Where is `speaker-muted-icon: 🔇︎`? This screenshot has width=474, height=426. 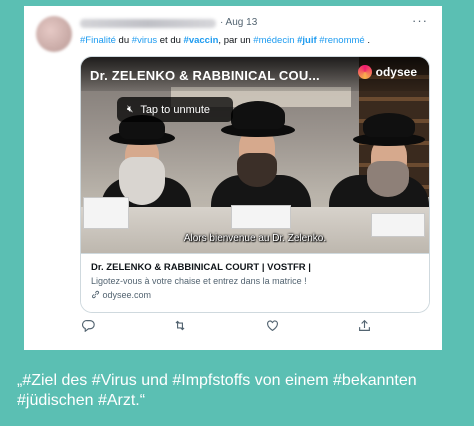
speaker-muted-icon: 🔇︎ is located at coordinates (130, 109).